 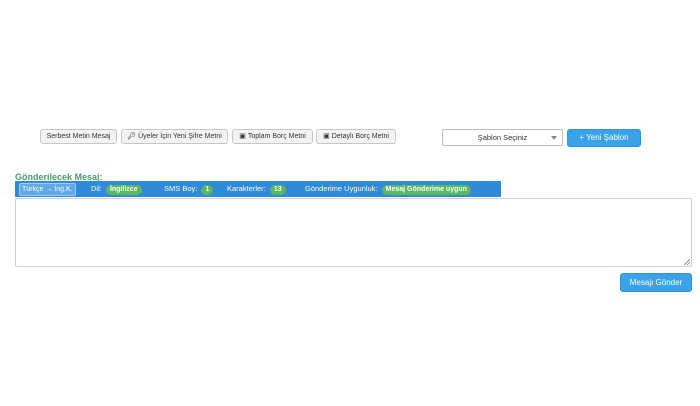 What do you see at coordinates (246, 188) in the screenshot?
I see `characters-label: Karakterler:` at bounding box center [246, 188].